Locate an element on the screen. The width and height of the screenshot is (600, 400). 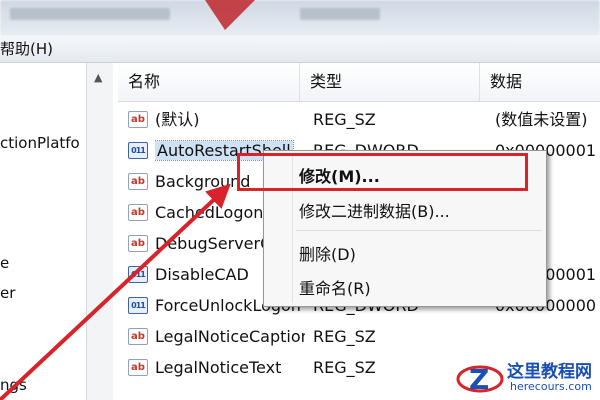
watermark-logo-icon: Z is located at coordinates (480, 379).